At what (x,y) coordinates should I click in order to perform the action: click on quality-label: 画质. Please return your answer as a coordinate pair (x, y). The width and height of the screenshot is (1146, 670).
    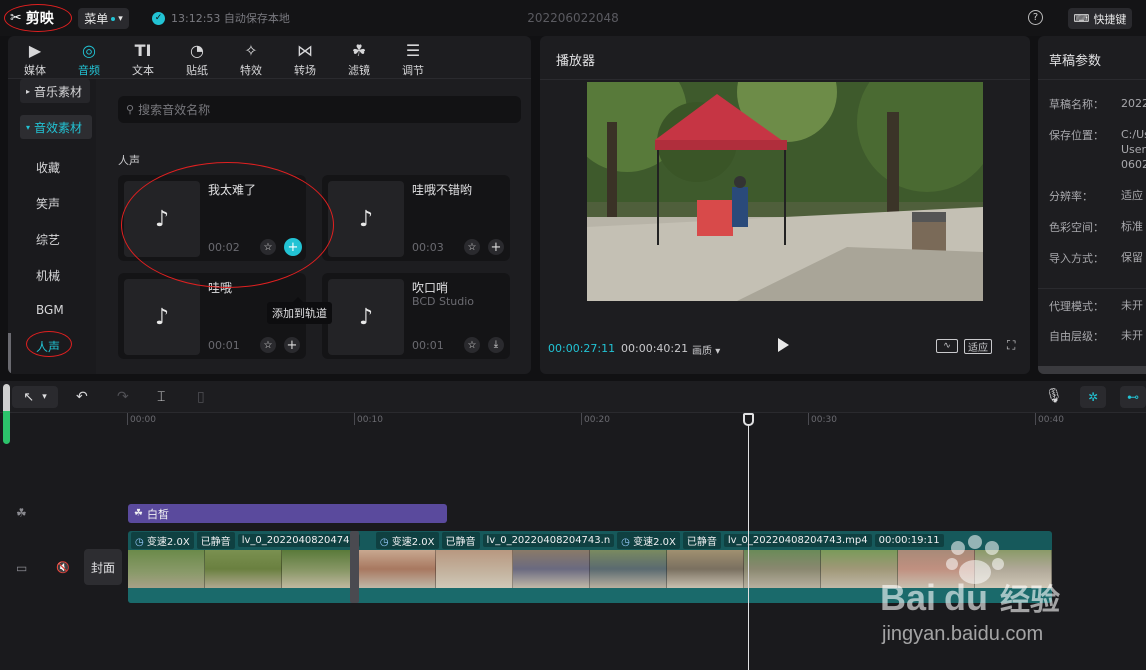
    Looking at the image, I should click on (702, 351).